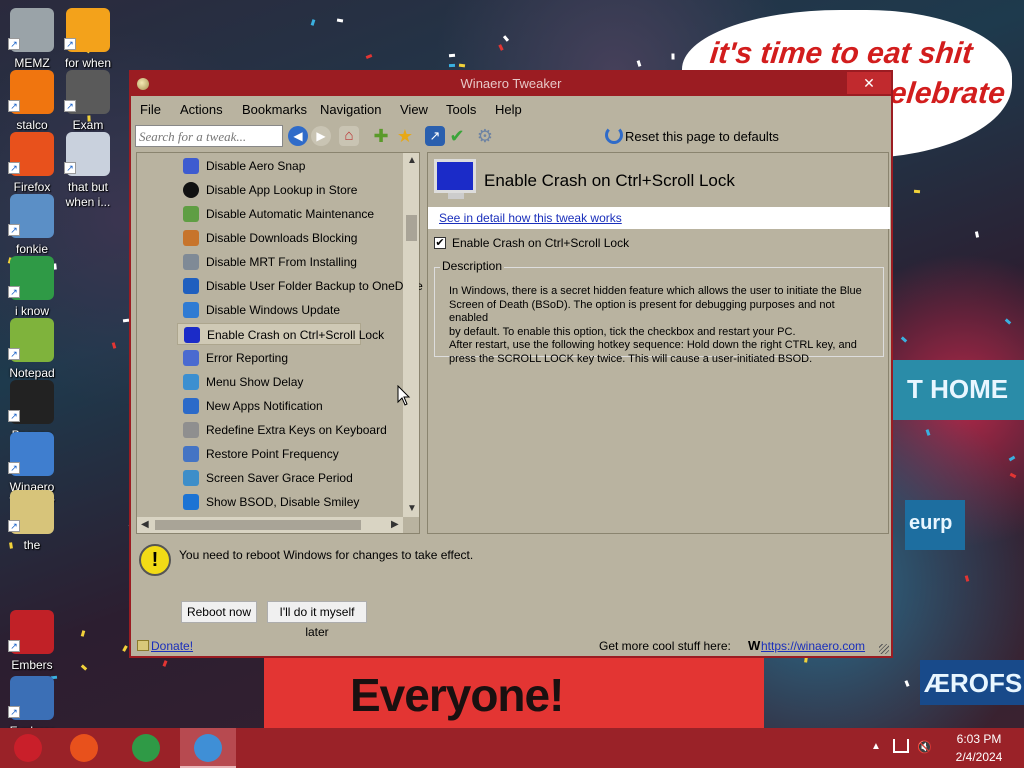  Describe the element at coordinates (414, 109) in the screenshot. I see `menu-view: View` at that location.